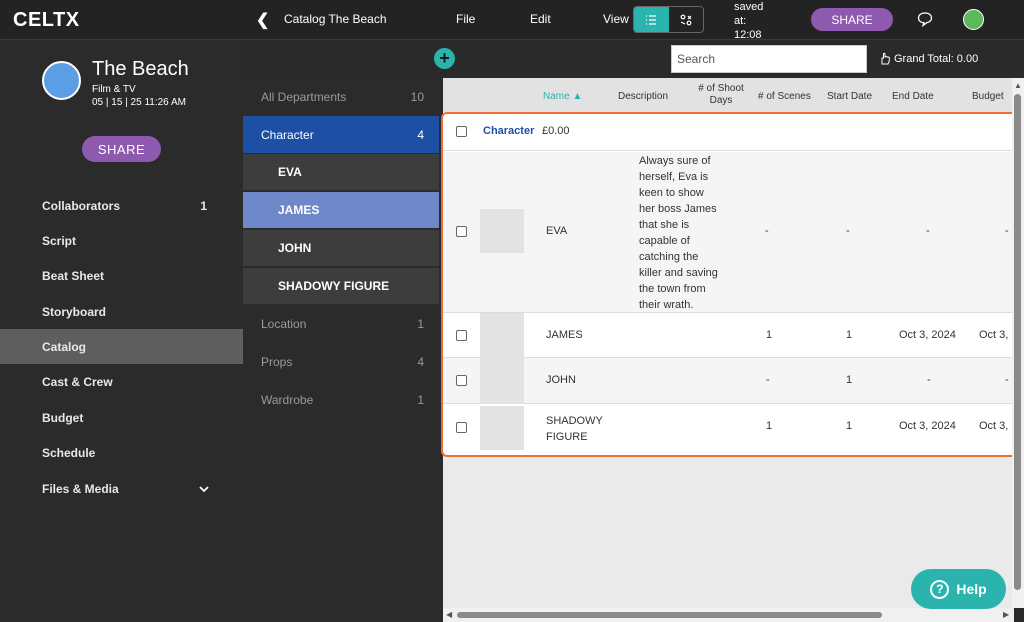  What do you see at coordinates (444, 58) in the screenshot?
I see `add-item-button: +` at bounding box center [444, 58].